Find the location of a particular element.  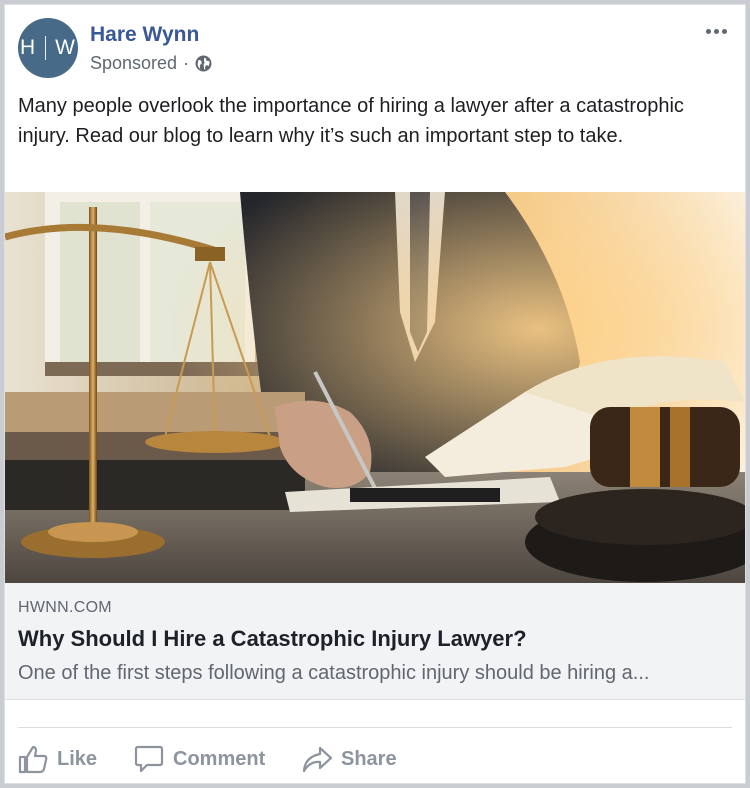

like-label: Like is located at coordinates (77, 758).